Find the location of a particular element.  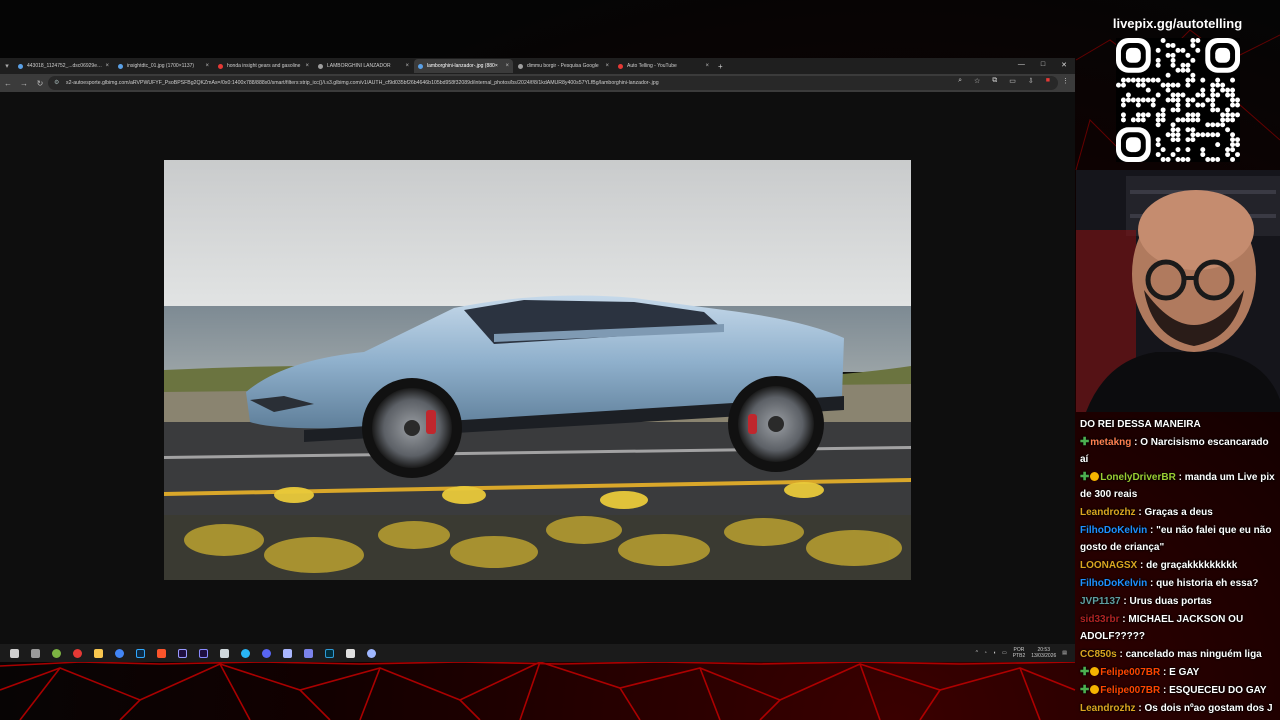

back-icon: ← is located at coordinates (8, 83).